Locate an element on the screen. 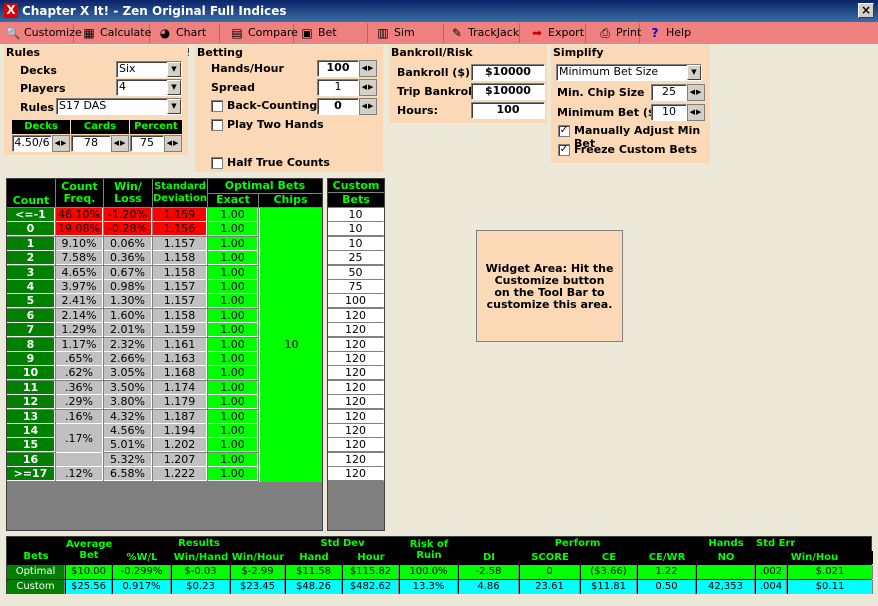 Image resolution: width=878 pixels, height=606 pixels. back-counting-input: 0 is located at coordinates (338, 106).